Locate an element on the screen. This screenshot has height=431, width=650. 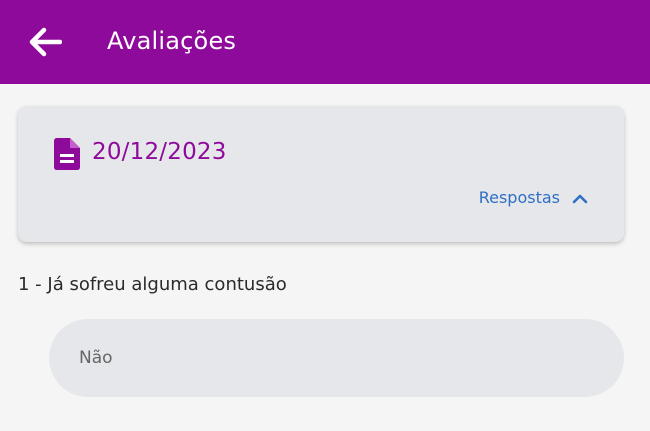
chevron-up-icon is located at coordinates (580, 198).